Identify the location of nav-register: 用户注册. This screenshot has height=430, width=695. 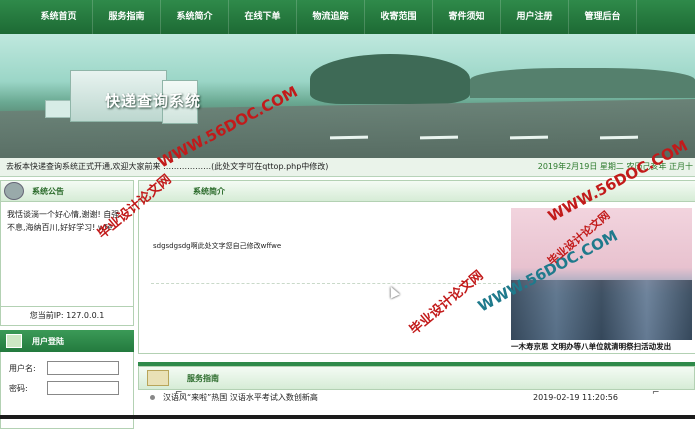
(535, 17).